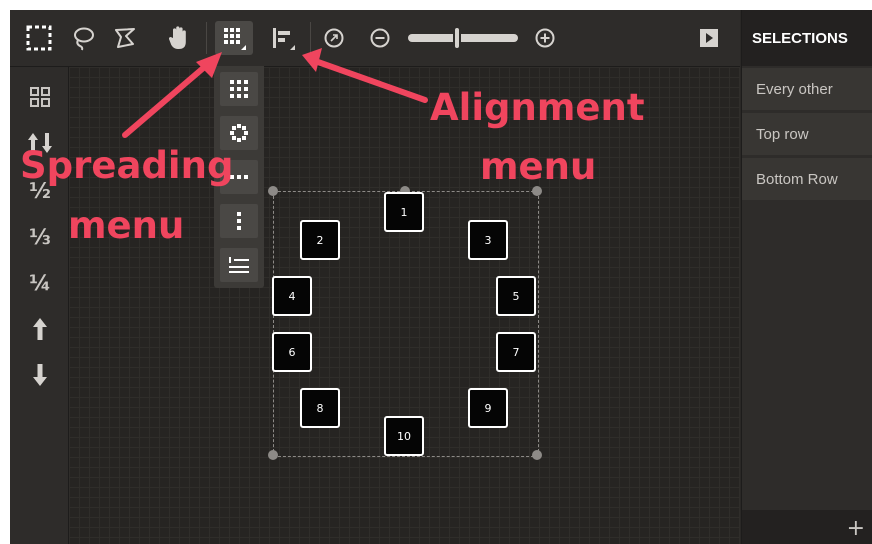 The image size is (872, 544). I want to click on alignment-arrow-shaft, so click(371, 81).